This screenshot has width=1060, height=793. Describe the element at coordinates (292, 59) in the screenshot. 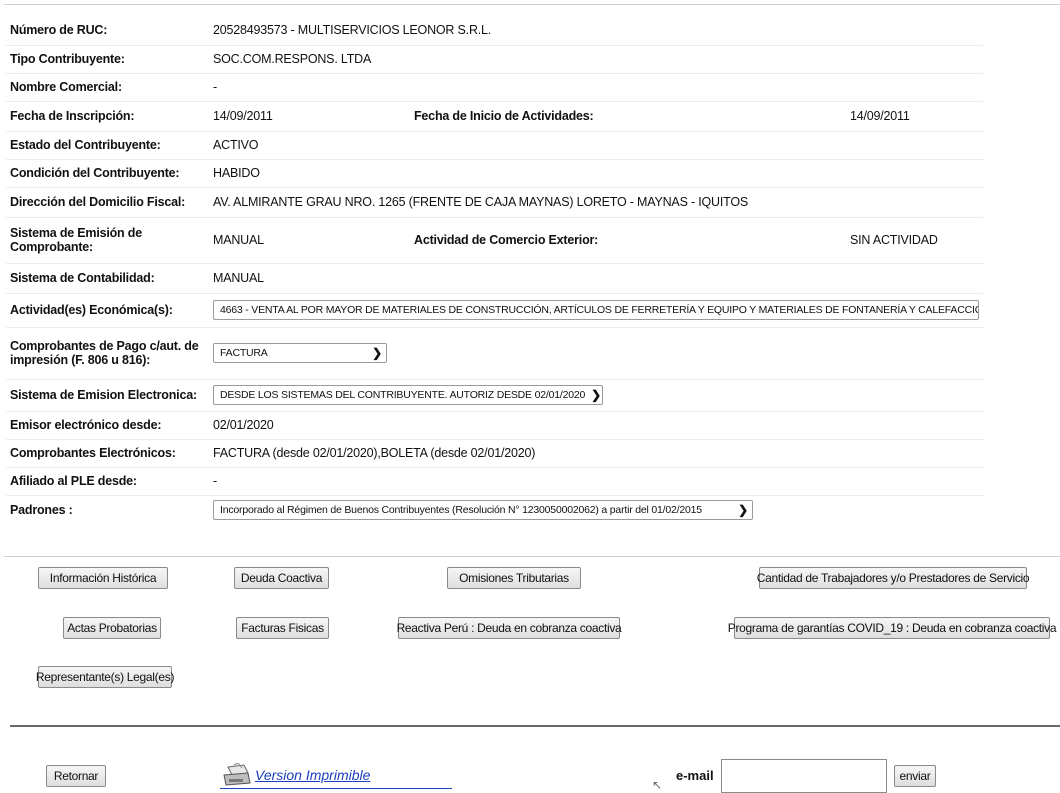

I see `tipo-value: SOC.COM.RESPONS. LTDA` at that location.